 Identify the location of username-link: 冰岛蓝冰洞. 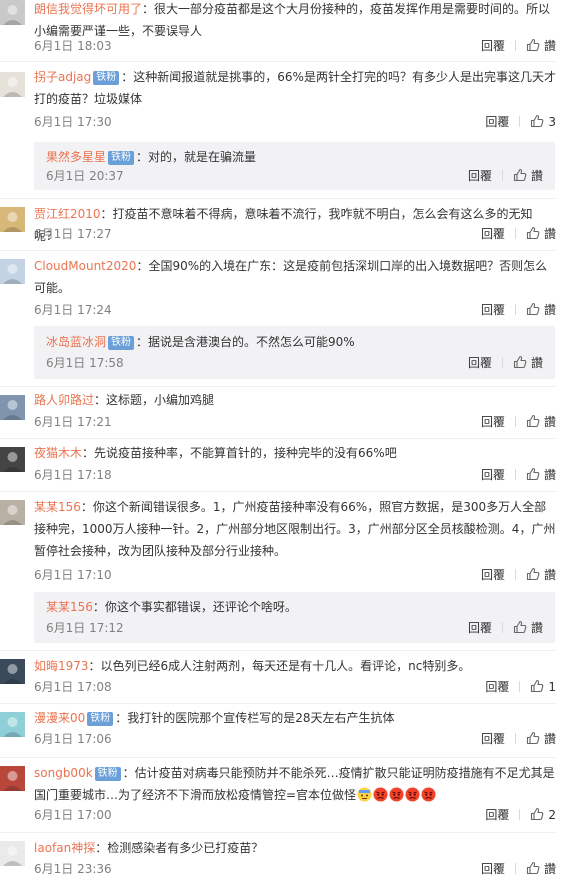
(76, 342).